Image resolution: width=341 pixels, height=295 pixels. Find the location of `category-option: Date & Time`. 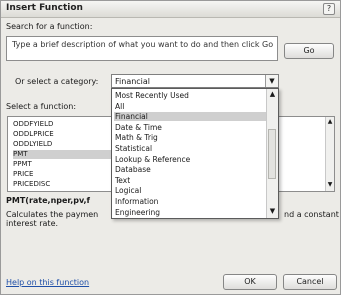

category-option: Date & Time is located at coordinates (190, 127).